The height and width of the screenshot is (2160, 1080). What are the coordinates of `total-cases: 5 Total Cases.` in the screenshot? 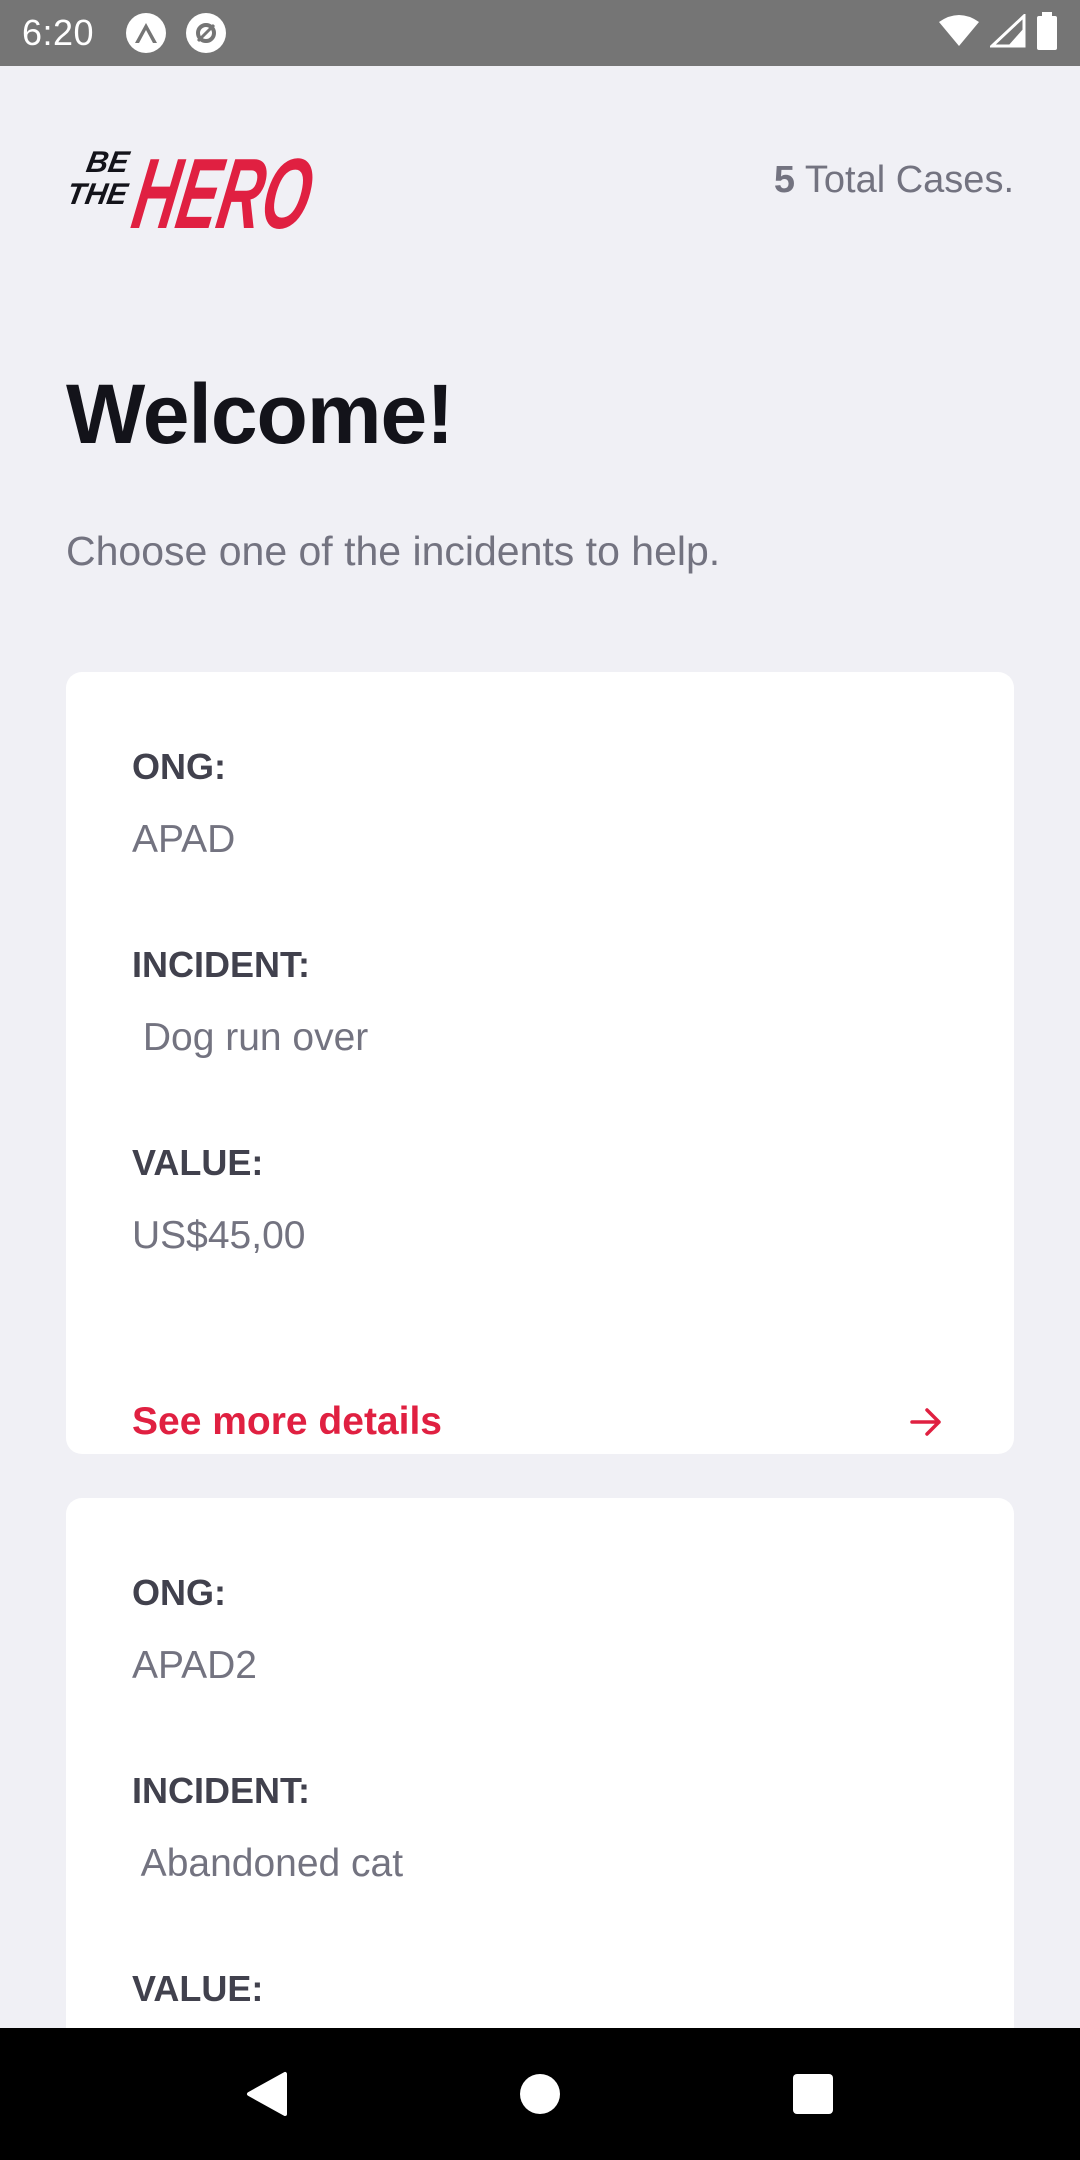 It's located at (894, 180).